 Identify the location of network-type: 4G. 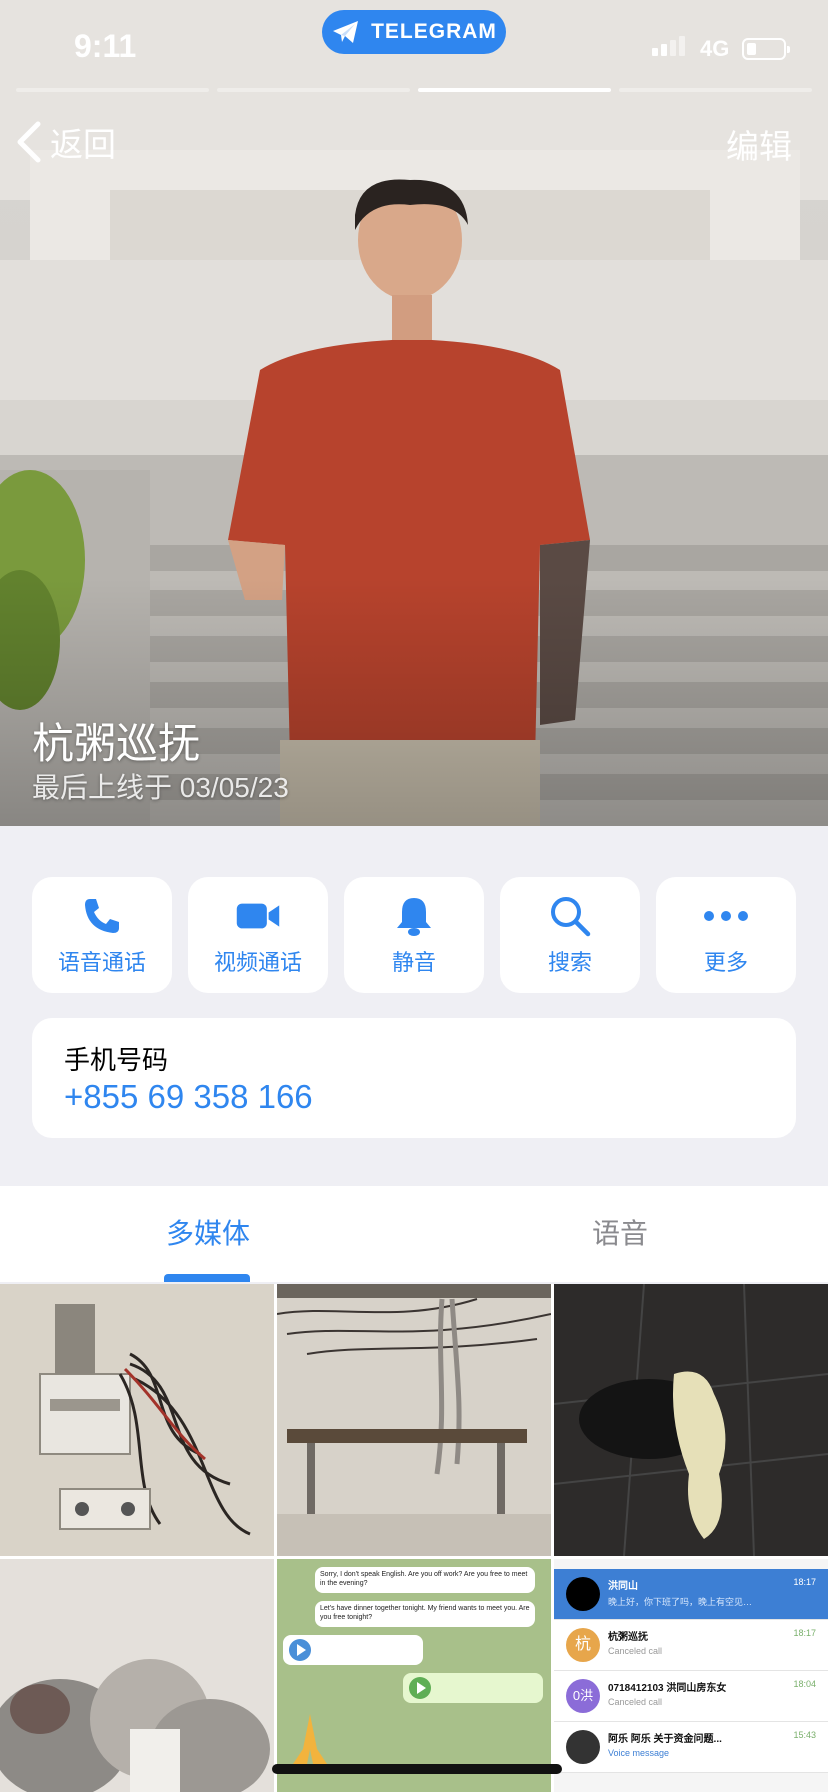
(715, 48).